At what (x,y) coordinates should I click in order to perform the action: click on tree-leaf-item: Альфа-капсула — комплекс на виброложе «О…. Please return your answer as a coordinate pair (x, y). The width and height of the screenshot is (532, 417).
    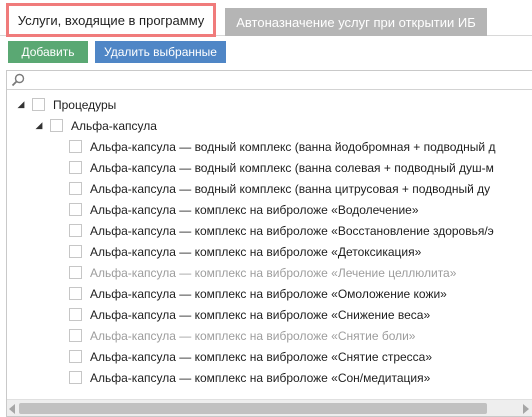
    Looking at the image, I should click on (258, 293).